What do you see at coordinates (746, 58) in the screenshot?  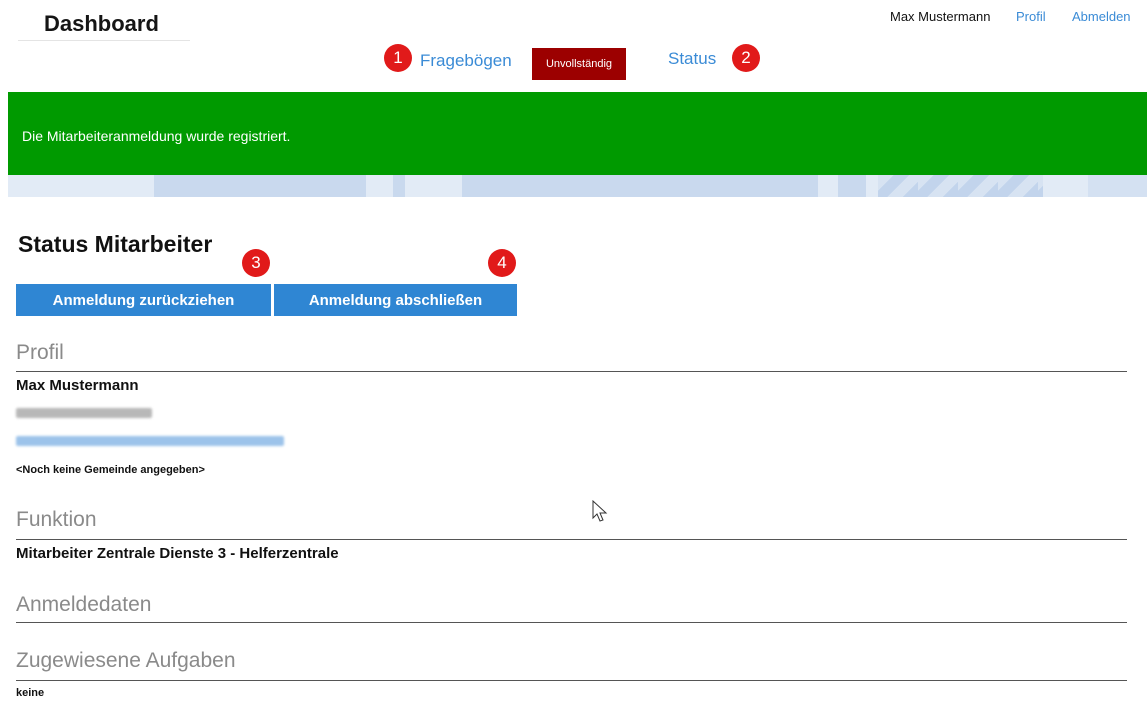 I see `annotation-marker-2: 2` at bounding box center [746, 58].